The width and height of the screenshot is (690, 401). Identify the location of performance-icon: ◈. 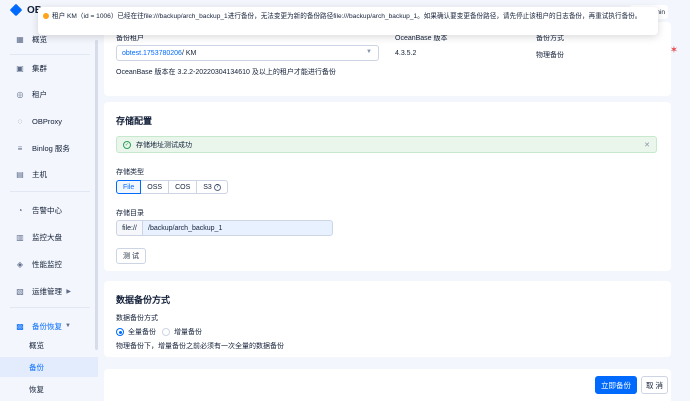
(20, 264).